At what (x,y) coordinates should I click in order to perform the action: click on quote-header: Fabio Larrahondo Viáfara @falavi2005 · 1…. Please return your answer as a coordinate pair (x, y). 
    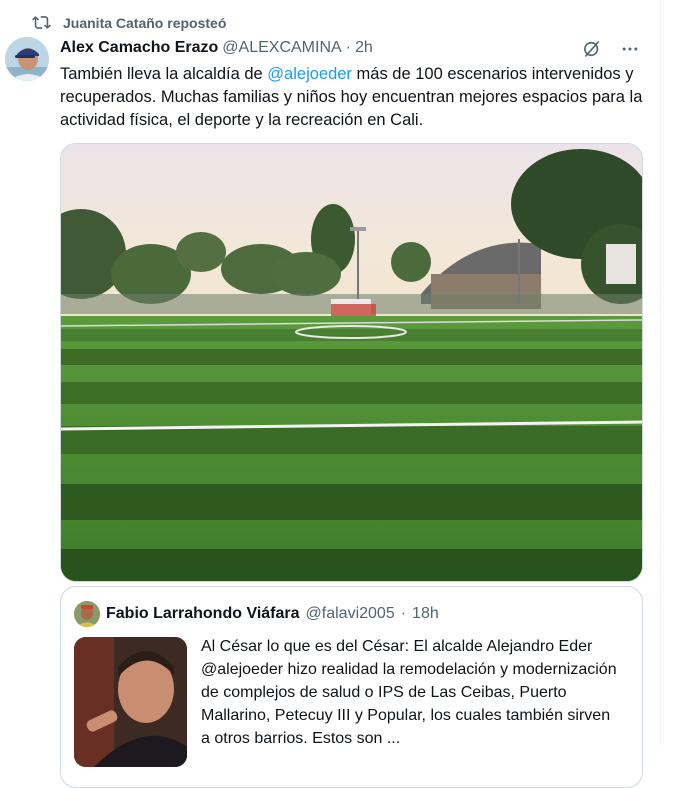
    Looking at the image, I should click on (256, 614).